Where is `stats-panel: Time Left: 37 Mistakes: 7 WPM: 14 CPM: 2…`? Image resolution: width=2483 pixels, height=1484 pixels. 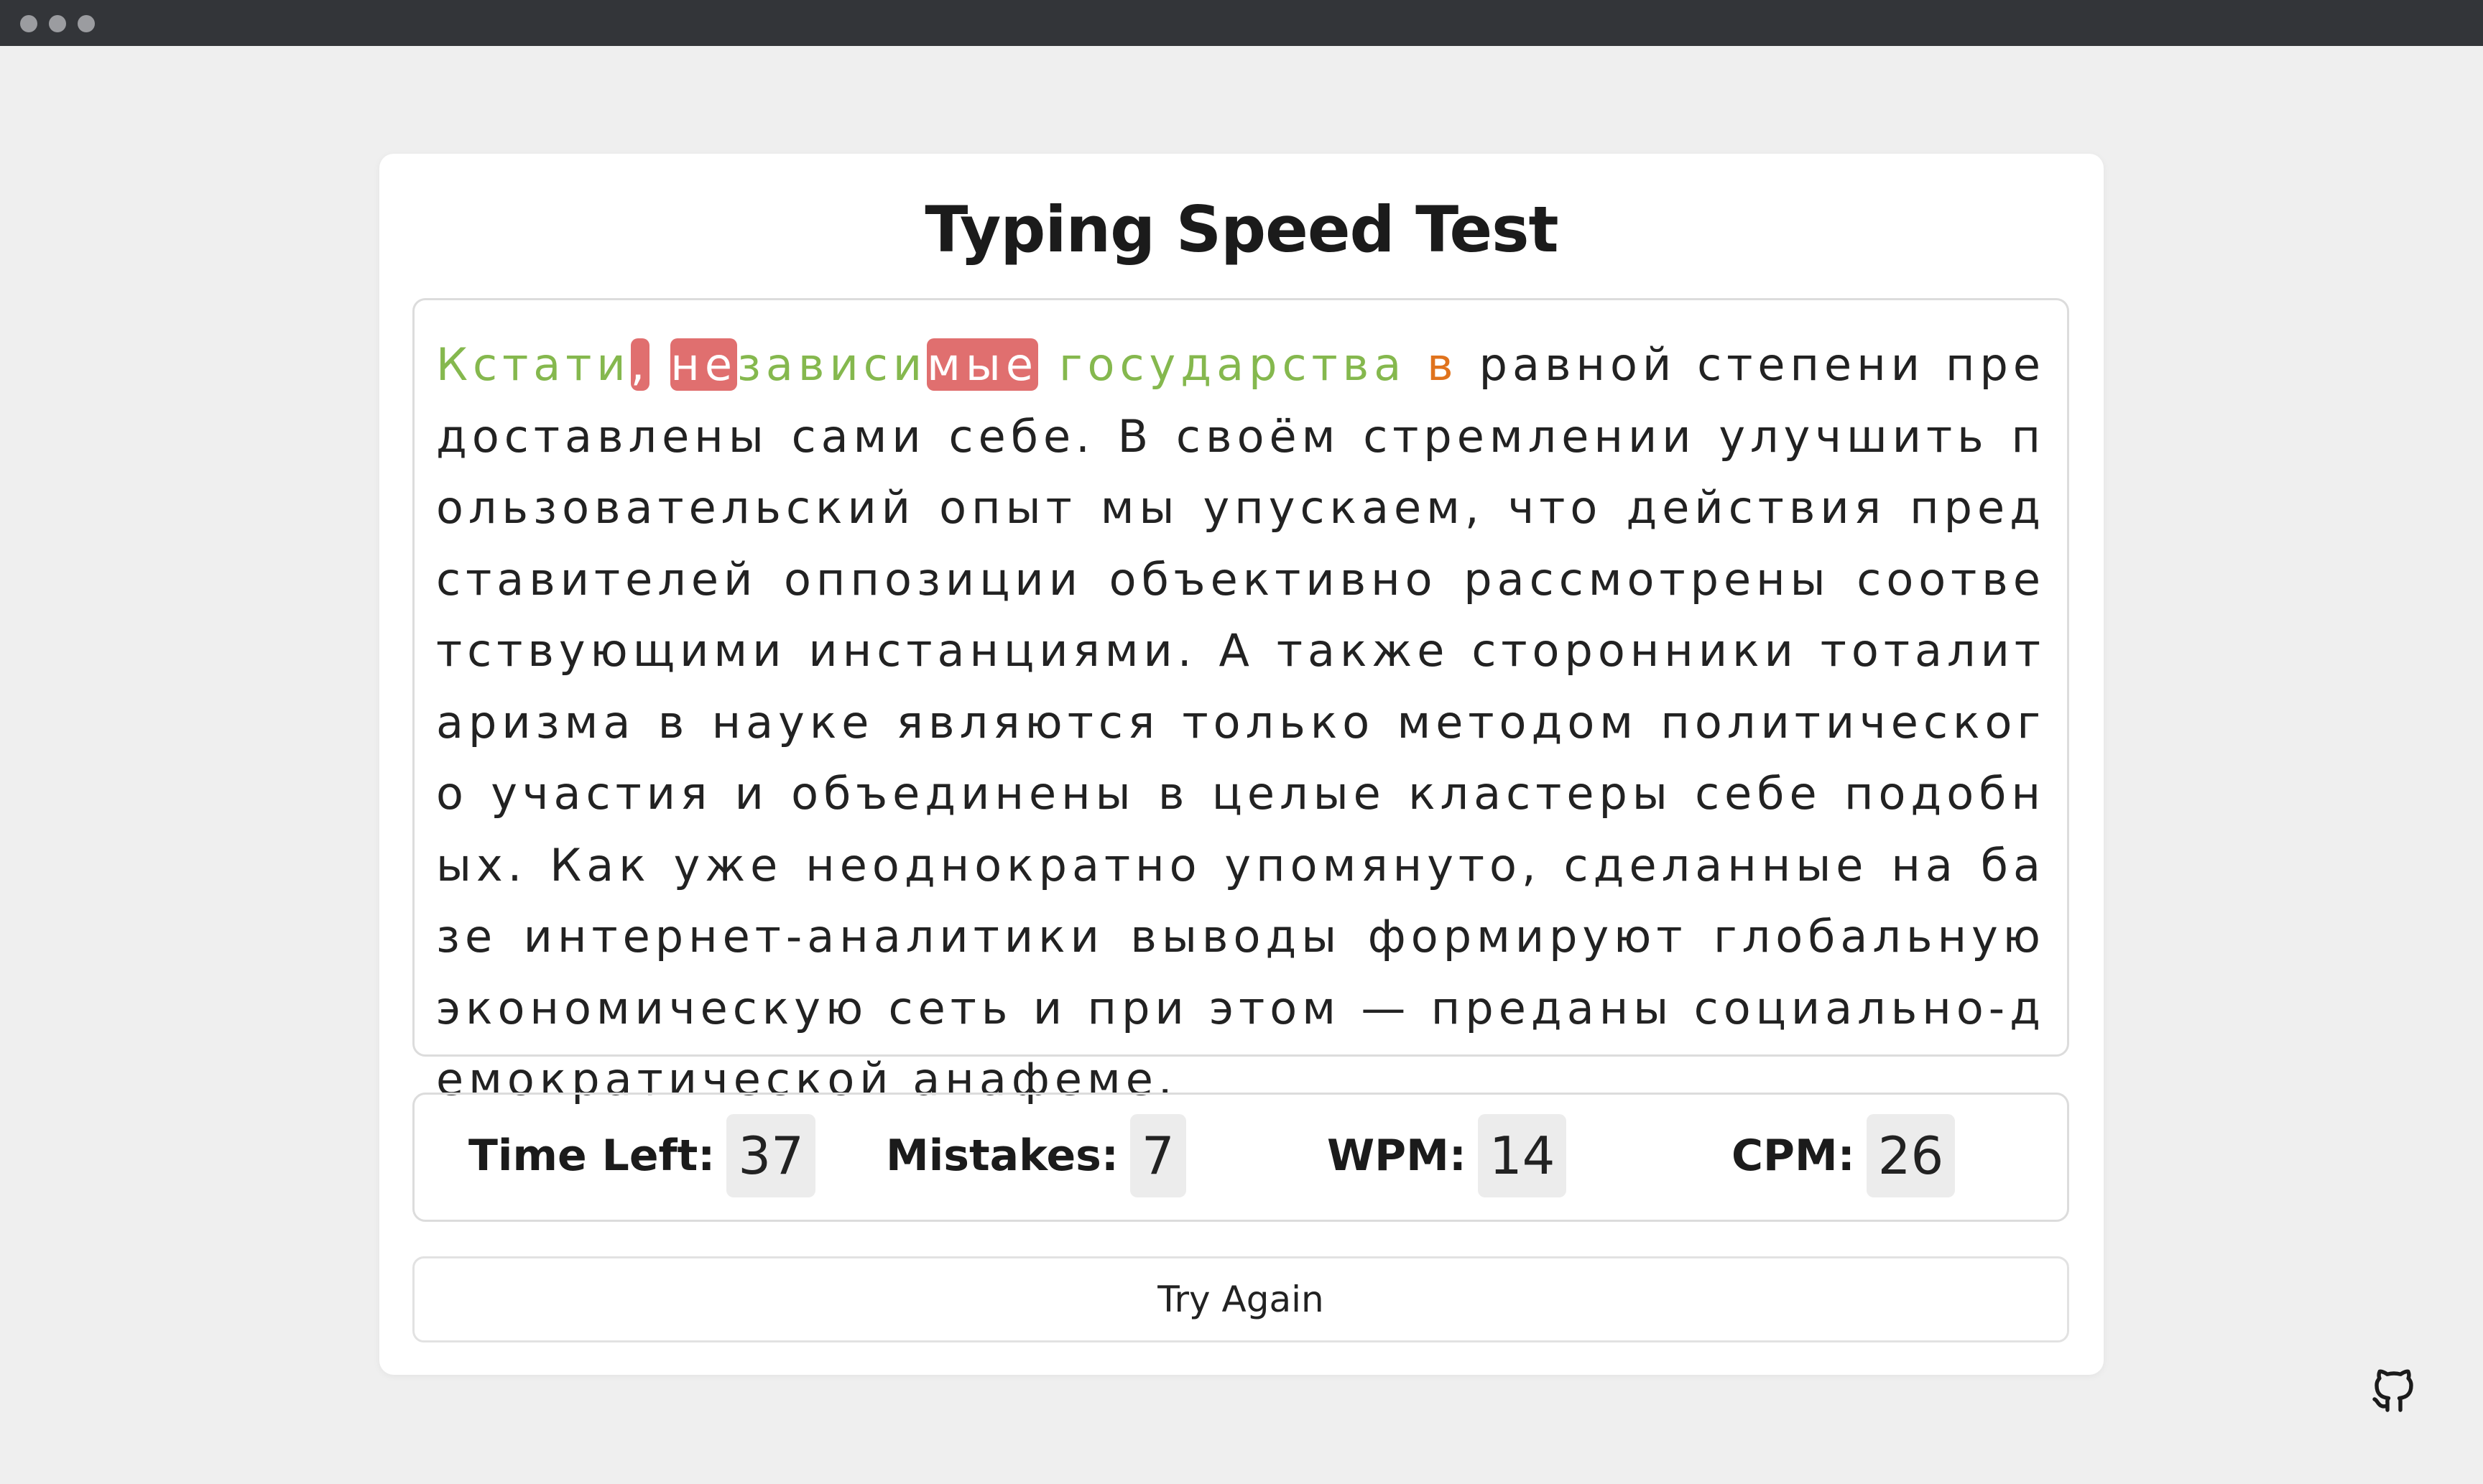 stats-panel: Time Left: 37 Mistakes: 7 WPM: 14 CPM: 2… is located at coordinates (1240, 1157).